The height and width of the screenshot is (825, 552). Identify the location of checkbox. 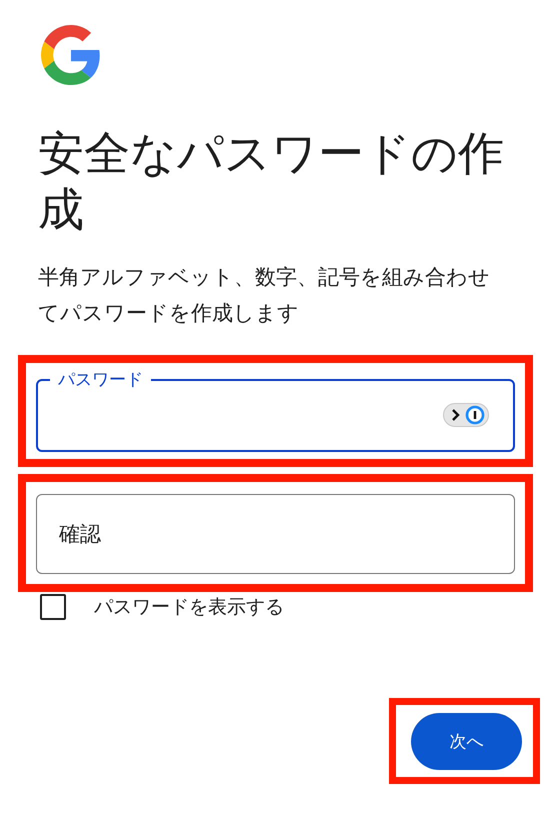
(53, 607).